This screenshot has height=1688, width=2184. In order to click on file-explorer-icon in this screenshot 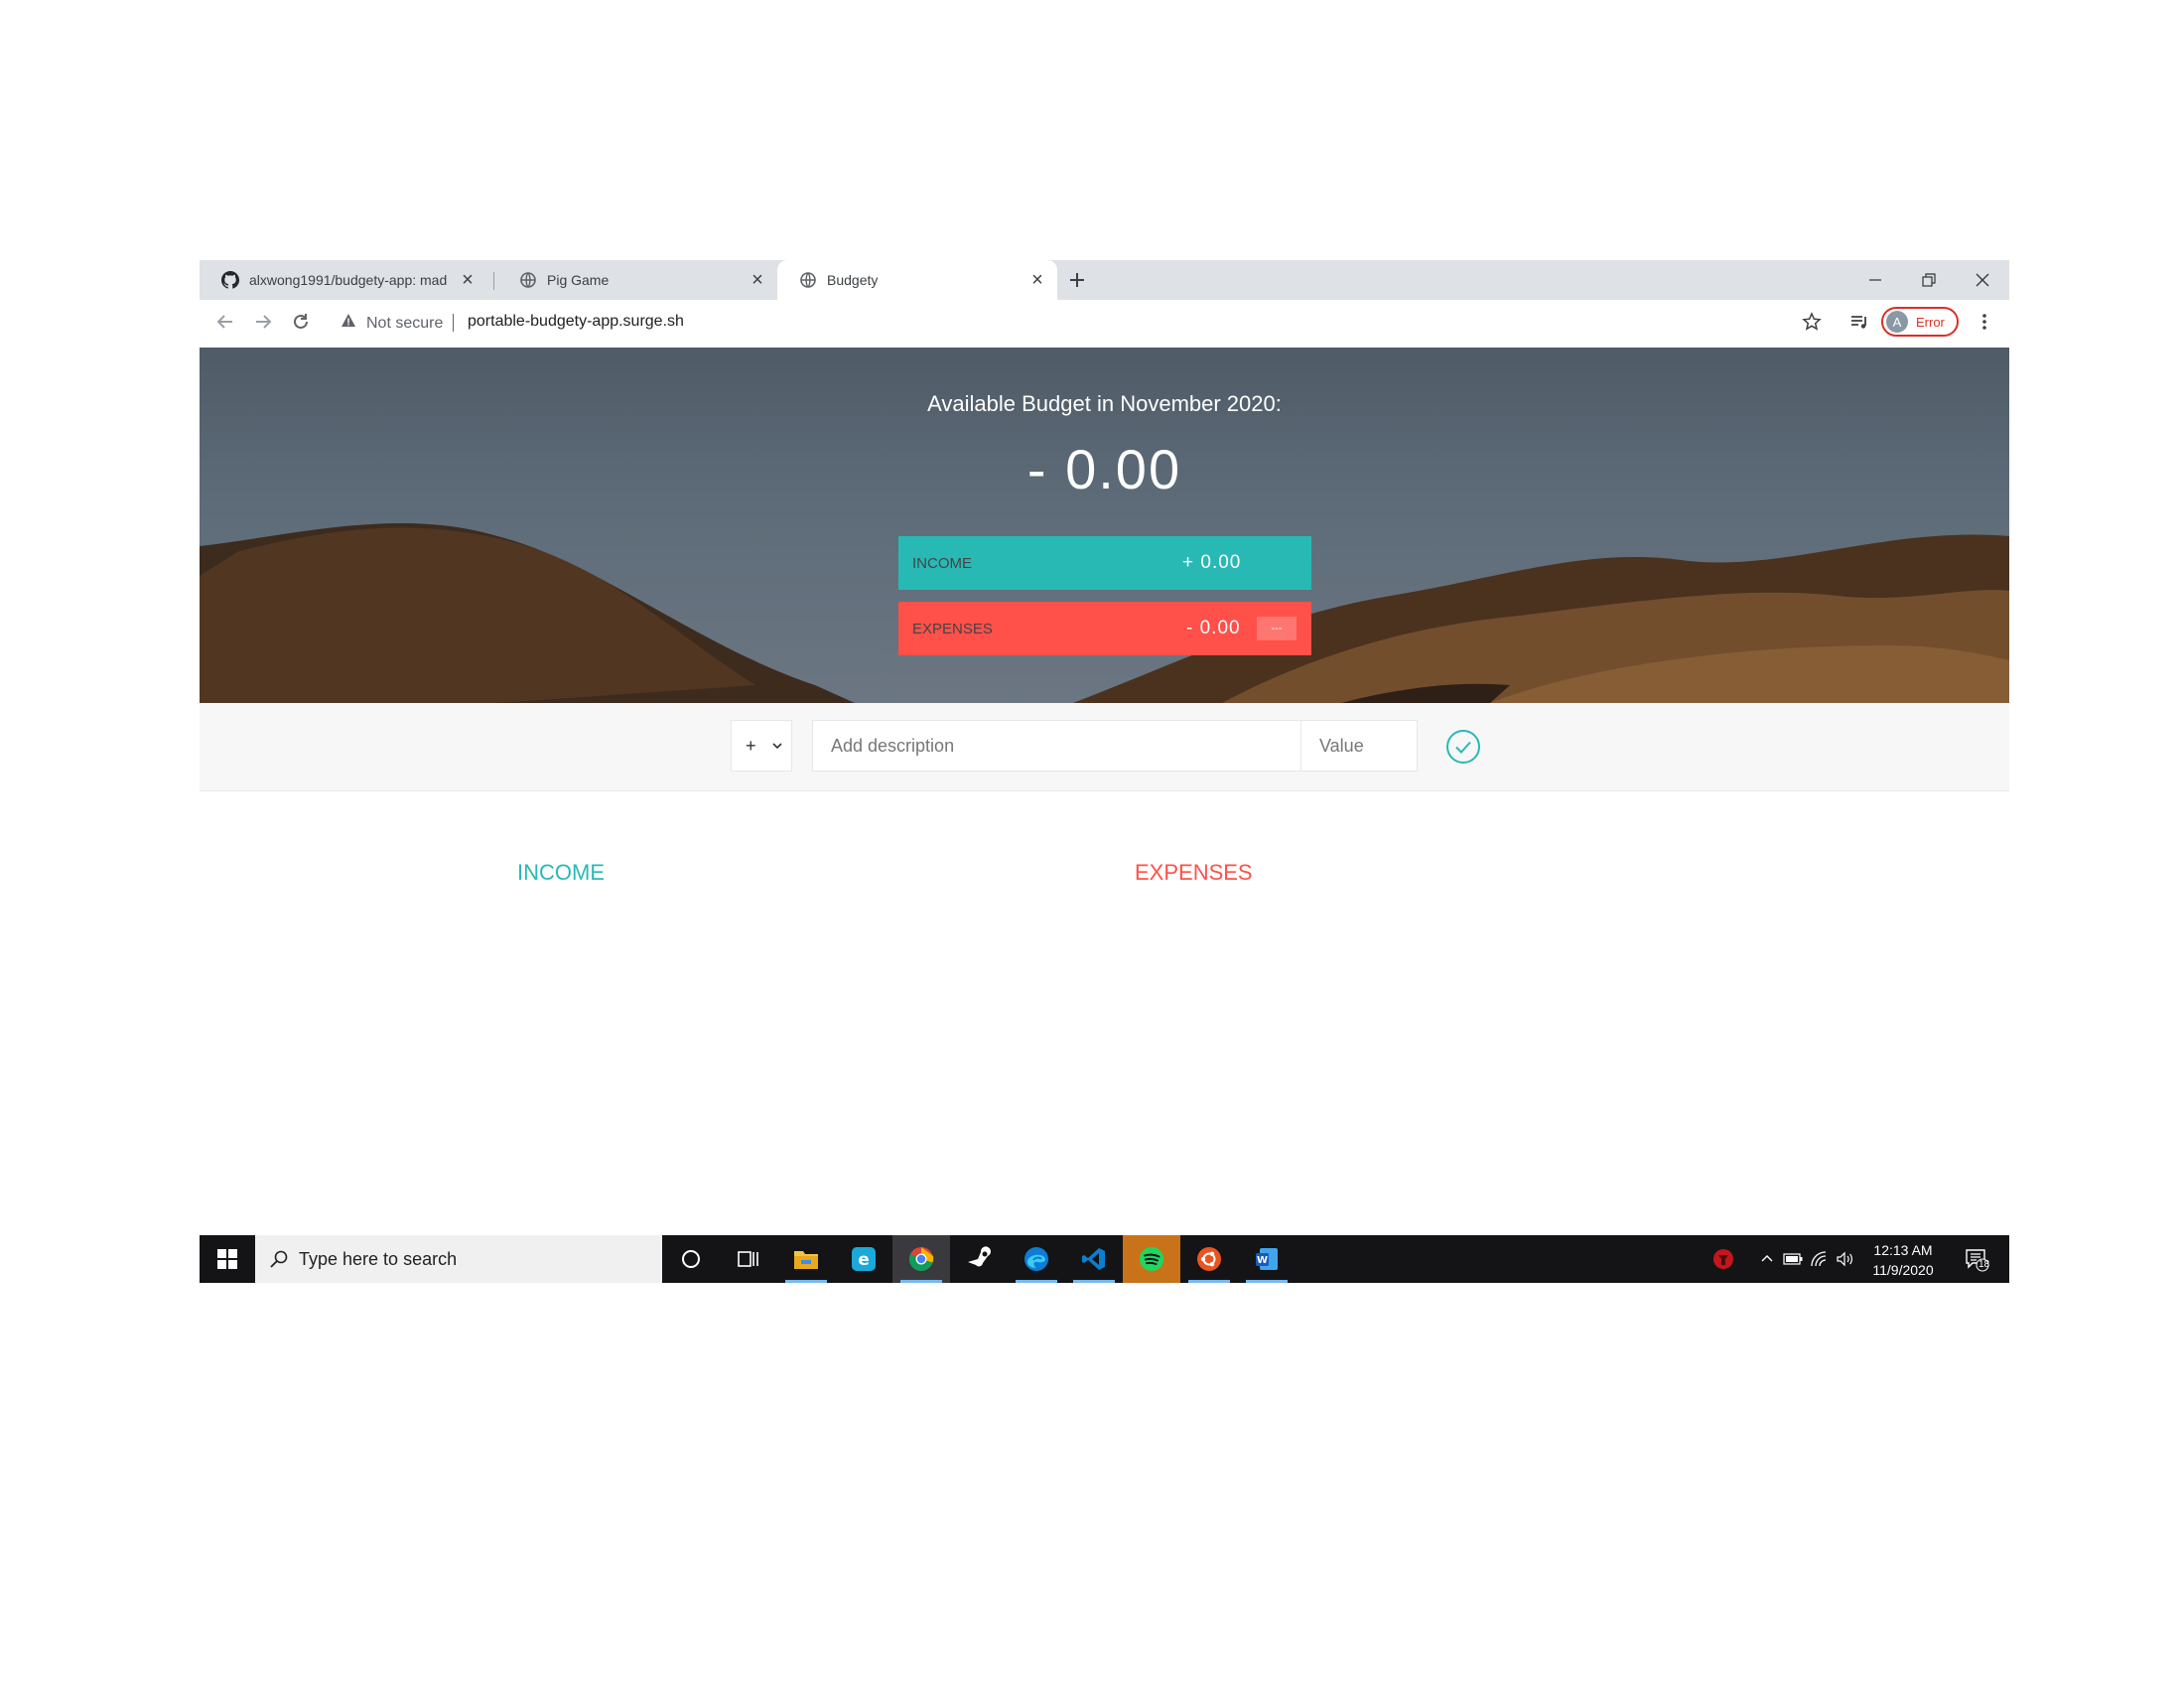, I will do `click(806, 1259)`.